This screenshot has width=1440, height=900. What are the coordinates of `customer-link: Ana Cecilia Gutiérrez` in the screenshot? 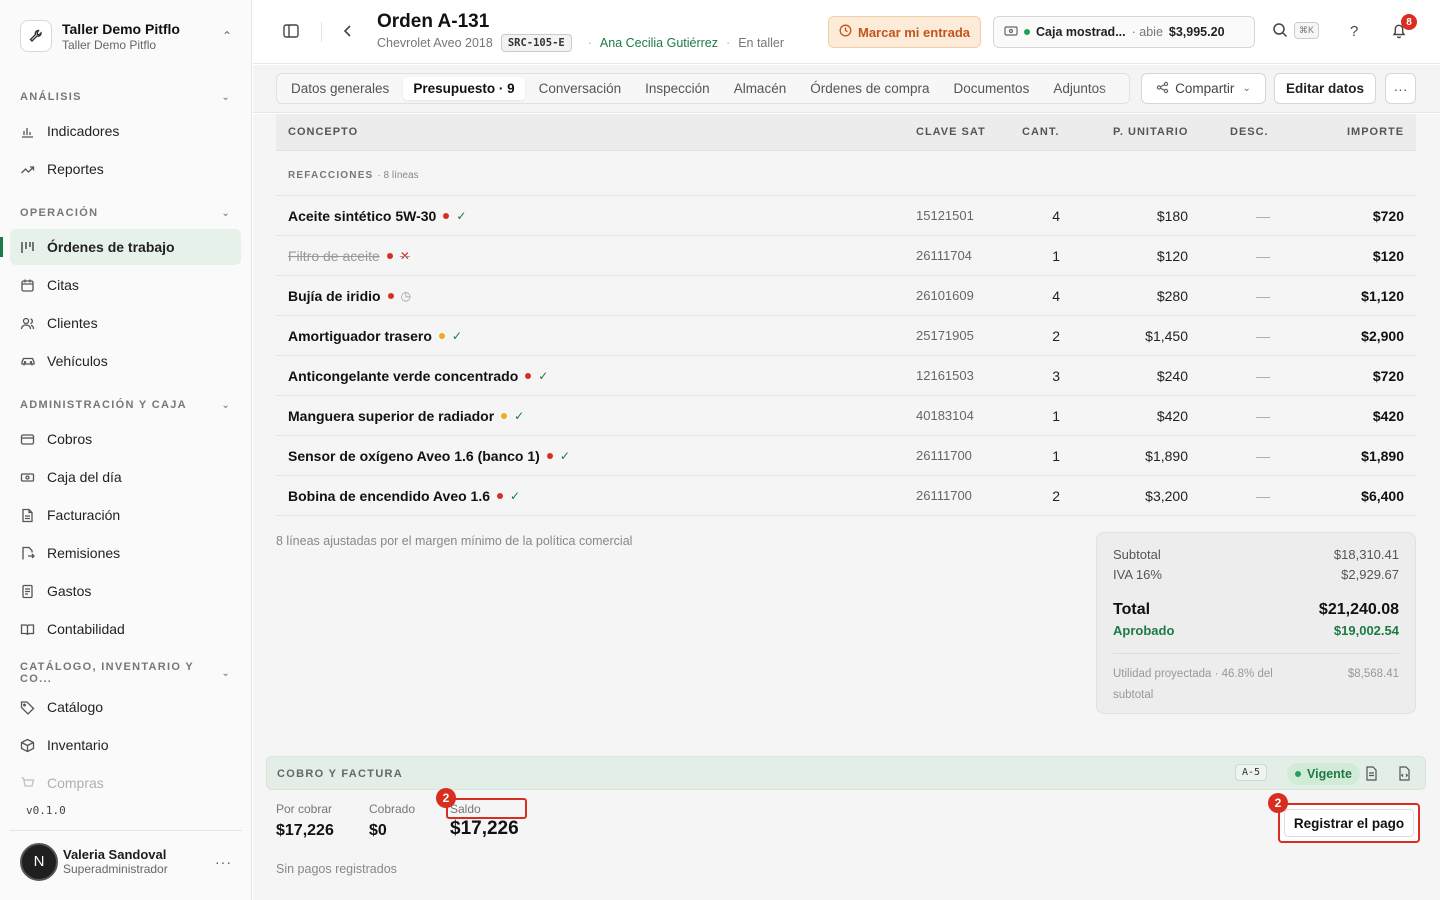 It's located at (659, 43).